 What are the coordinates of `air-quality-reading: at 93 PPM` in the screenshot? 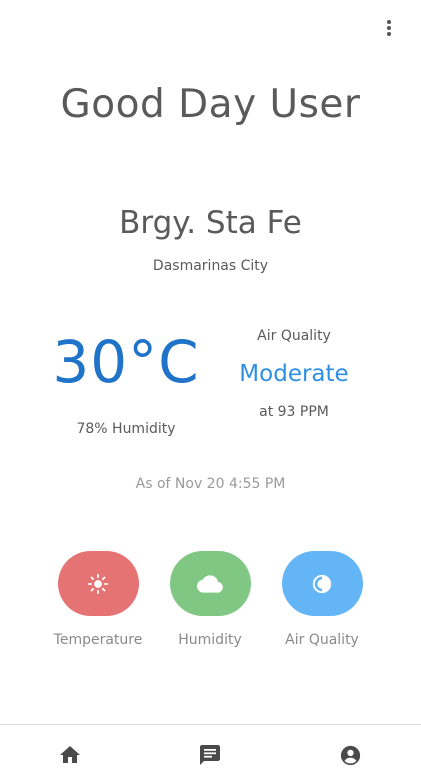 It's located at (294, 412).